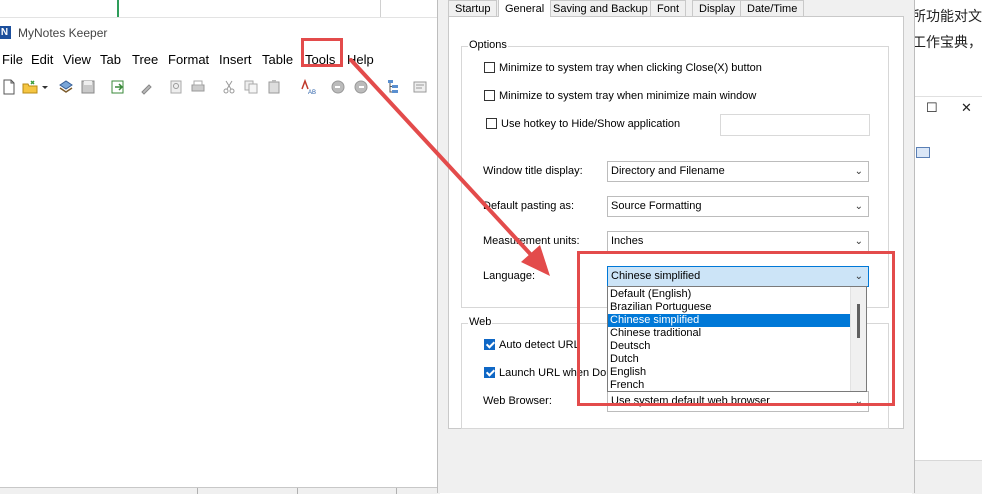 This screenshot has width=982, height=494. What do you see at coordinates (118, 8) in the screenshot?
I see `green-divider` at bounding box center [118, 8].